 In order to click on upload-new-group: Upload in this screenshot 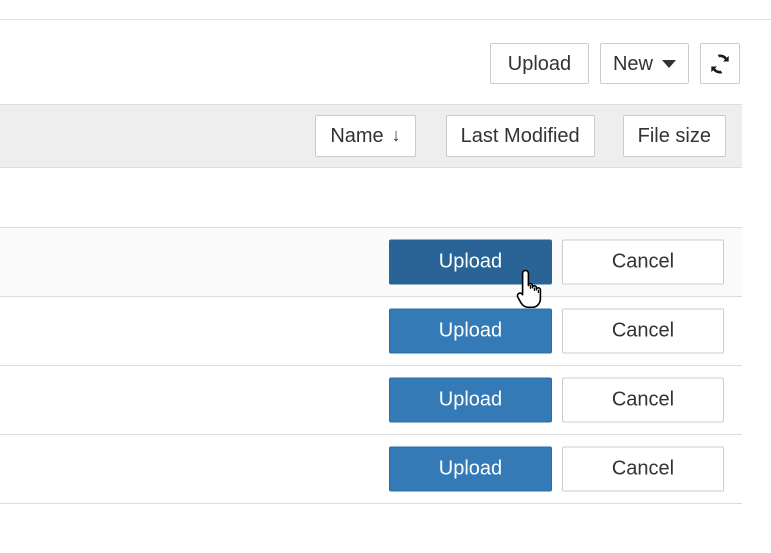, I will do `click(539, 63)`.